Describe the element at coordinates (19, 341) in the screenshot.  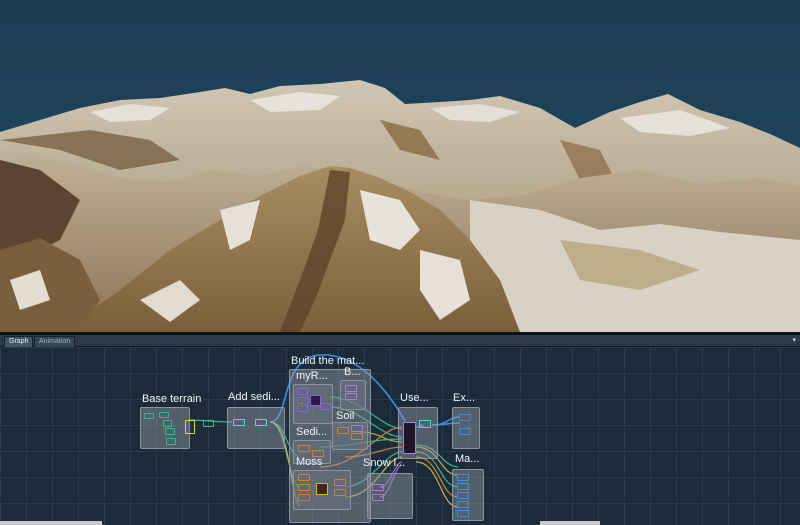
I see `tab-graph: Graph` at that location.